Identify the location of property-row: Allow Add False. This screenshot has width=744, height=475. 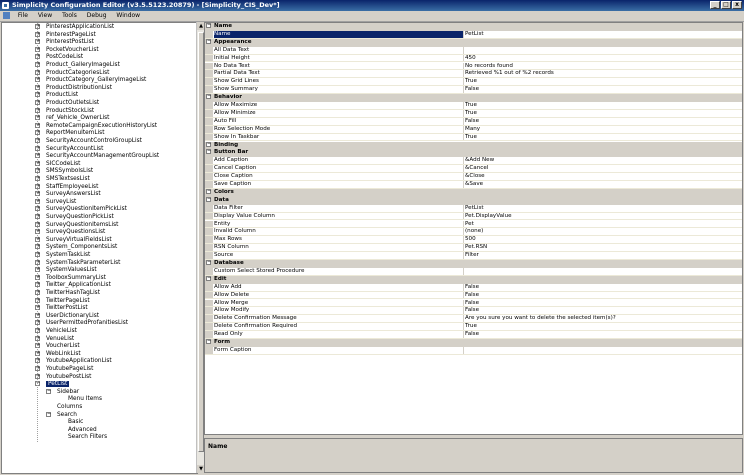
(473, 287).